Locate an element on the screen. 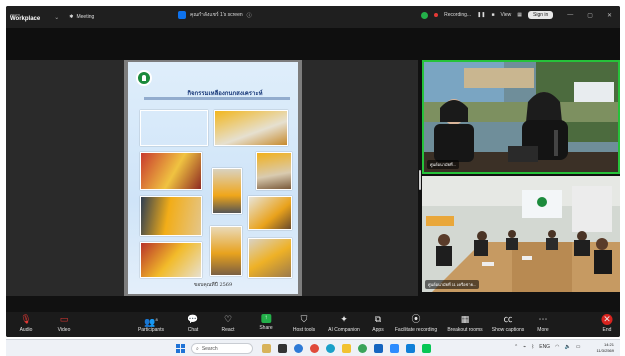 This screenshot has height=356, width=625. info-icon: ⓘ is located at coordinates (249, 15).